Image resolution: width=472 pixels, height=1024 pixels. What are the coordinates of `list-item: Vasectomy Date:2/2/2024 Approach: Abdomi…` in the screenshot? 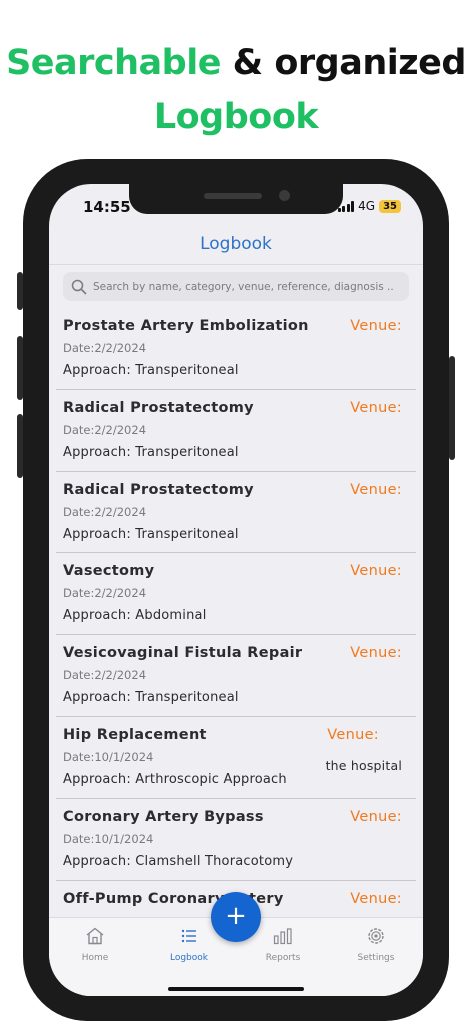 It's located at (236, 594).